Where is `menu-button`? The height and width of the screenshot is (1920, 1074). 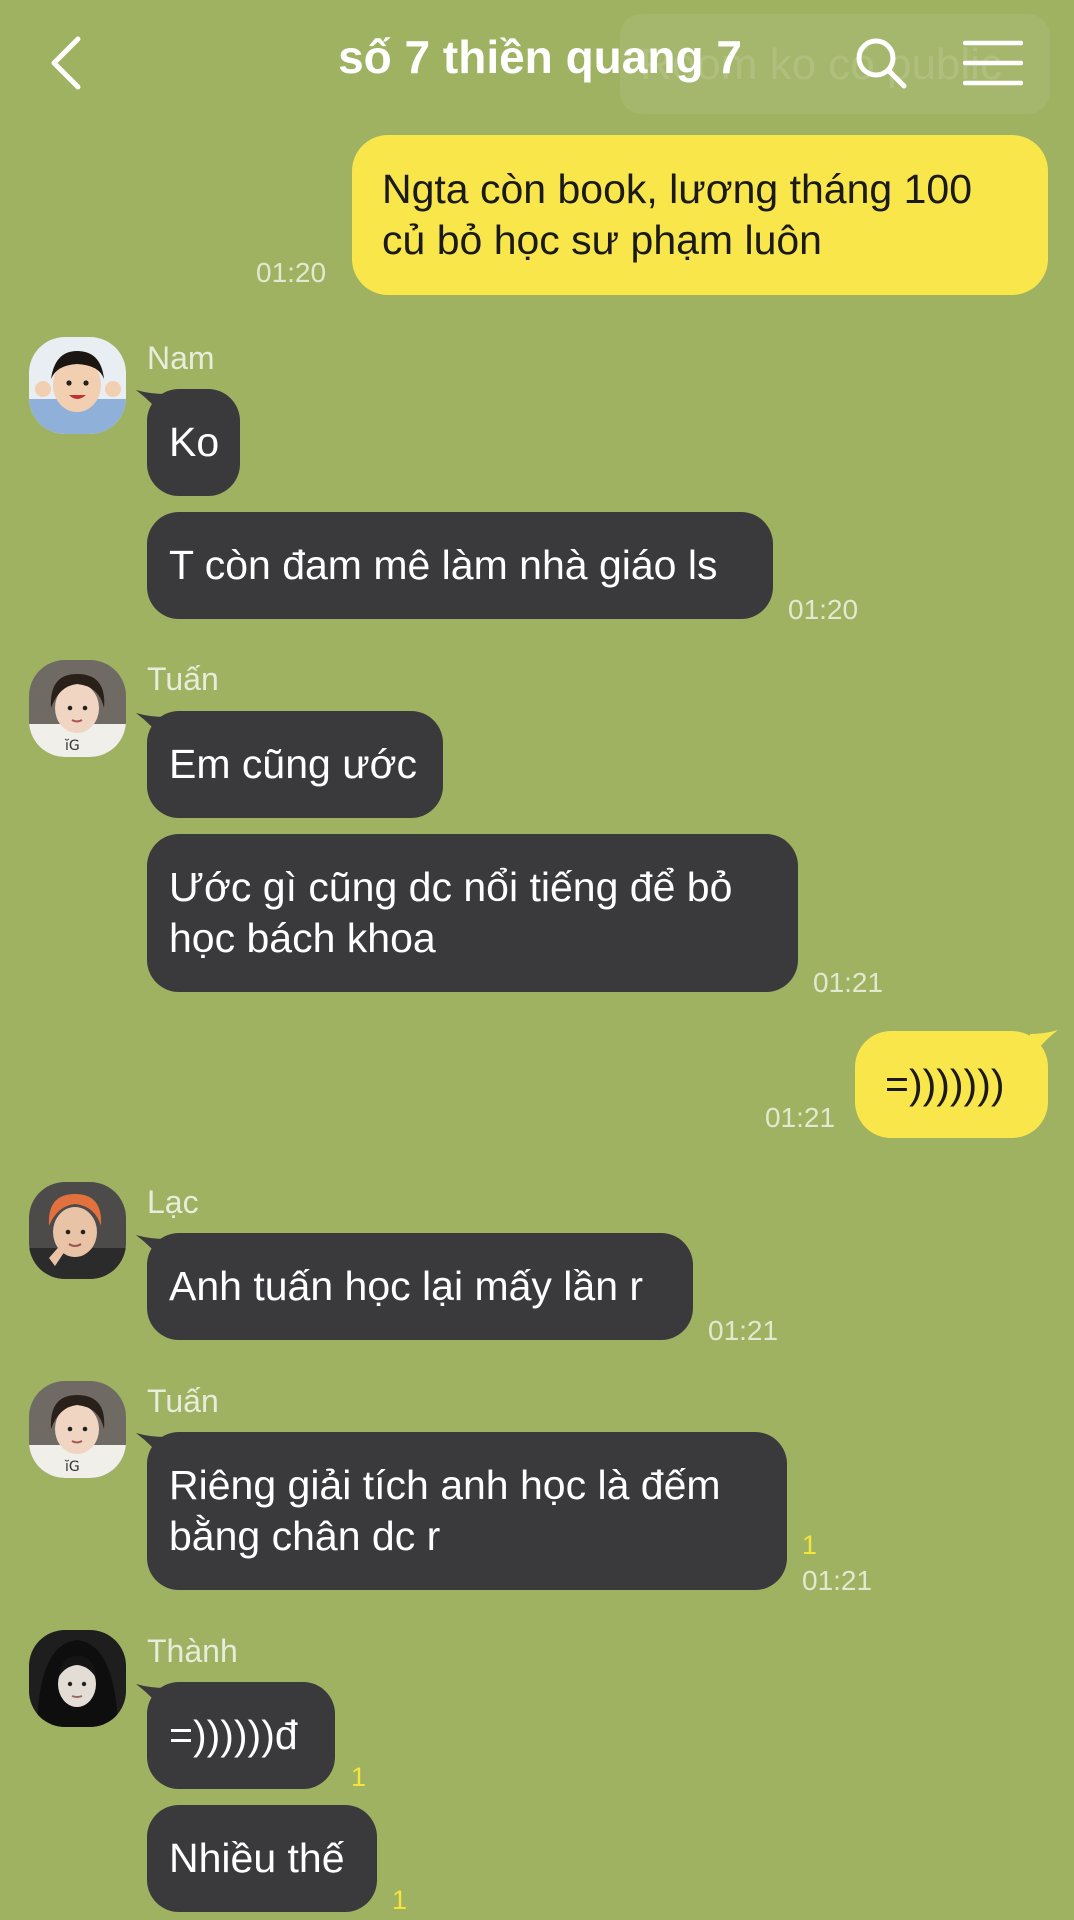 menu-button is located at coordinates (993, 63).